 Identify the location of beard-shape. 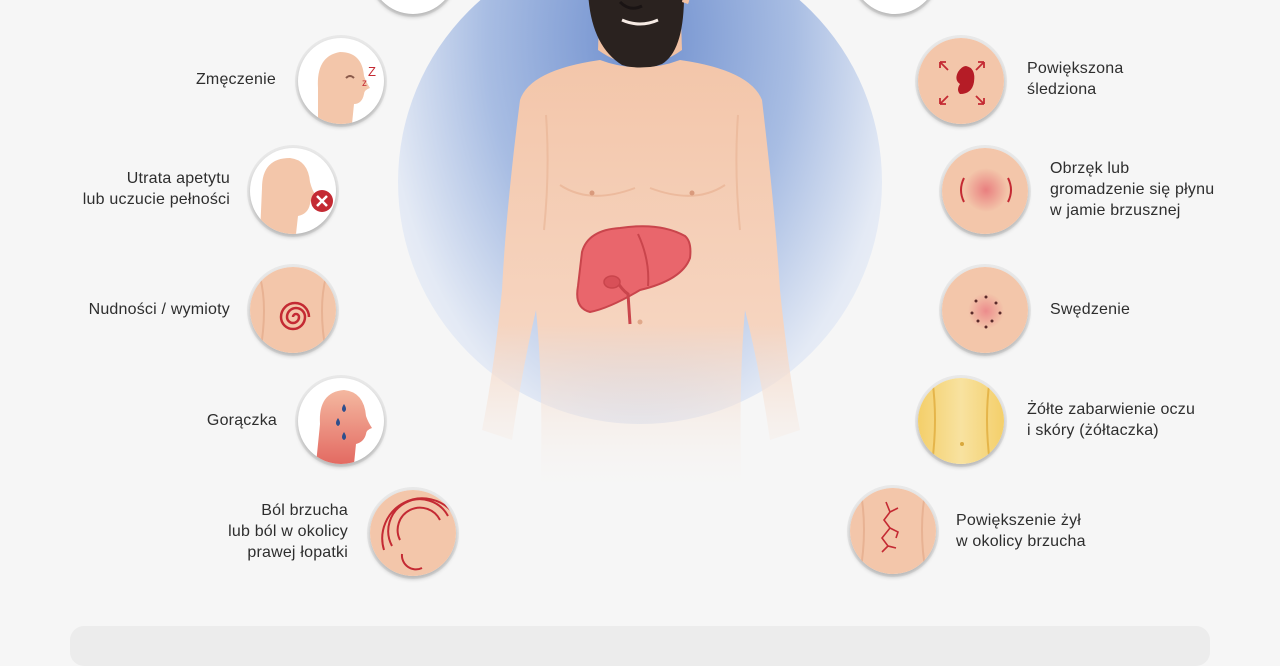
(636, 34).